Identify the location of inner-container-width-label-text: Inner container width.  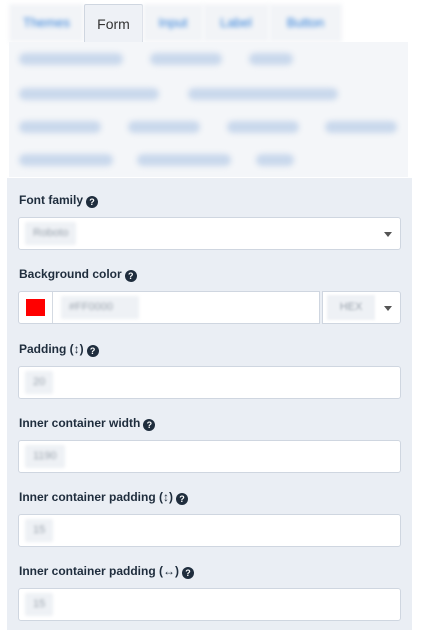
(80, 423).